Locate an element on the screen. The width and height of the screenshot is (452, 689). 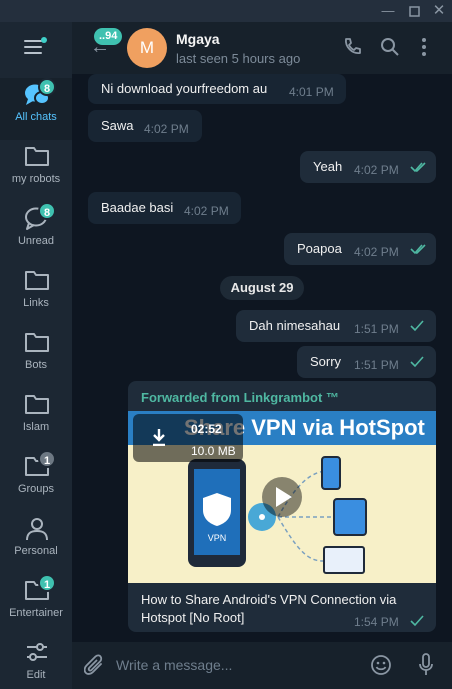
more-options-icon is located at coordinates (424, 49).